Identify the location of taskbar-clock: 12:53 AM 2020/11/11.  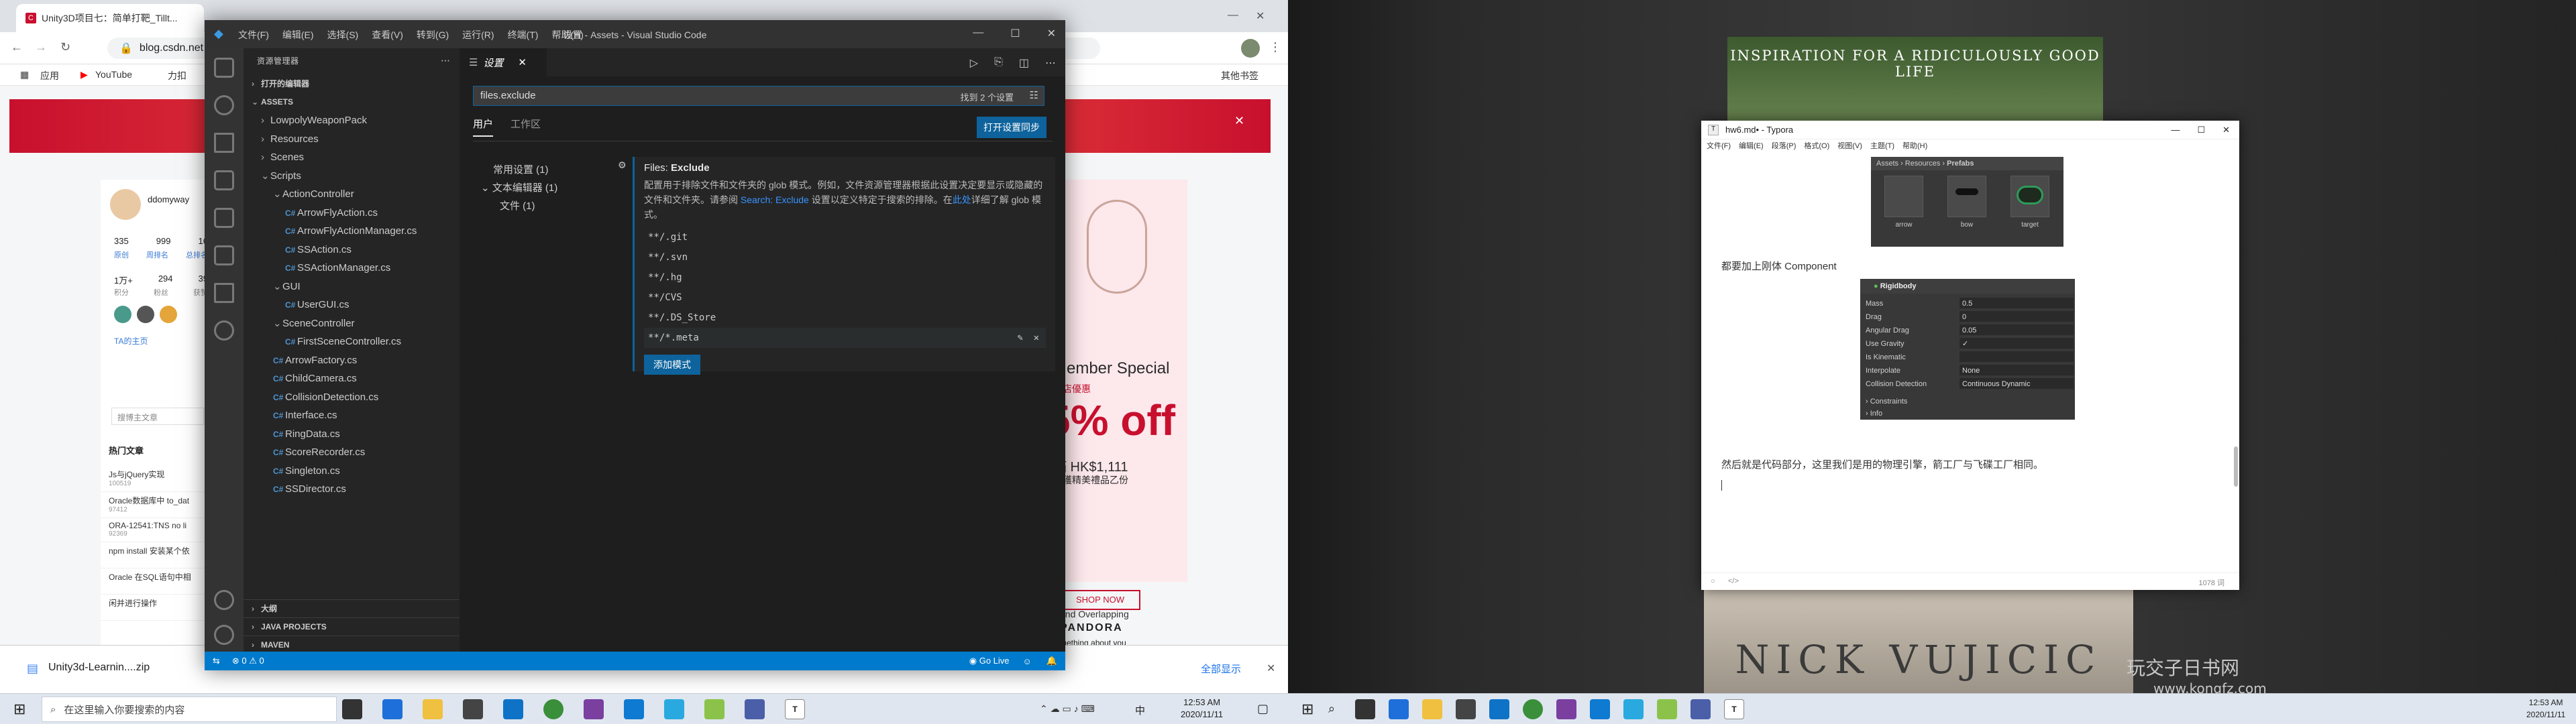
(2545, 709).